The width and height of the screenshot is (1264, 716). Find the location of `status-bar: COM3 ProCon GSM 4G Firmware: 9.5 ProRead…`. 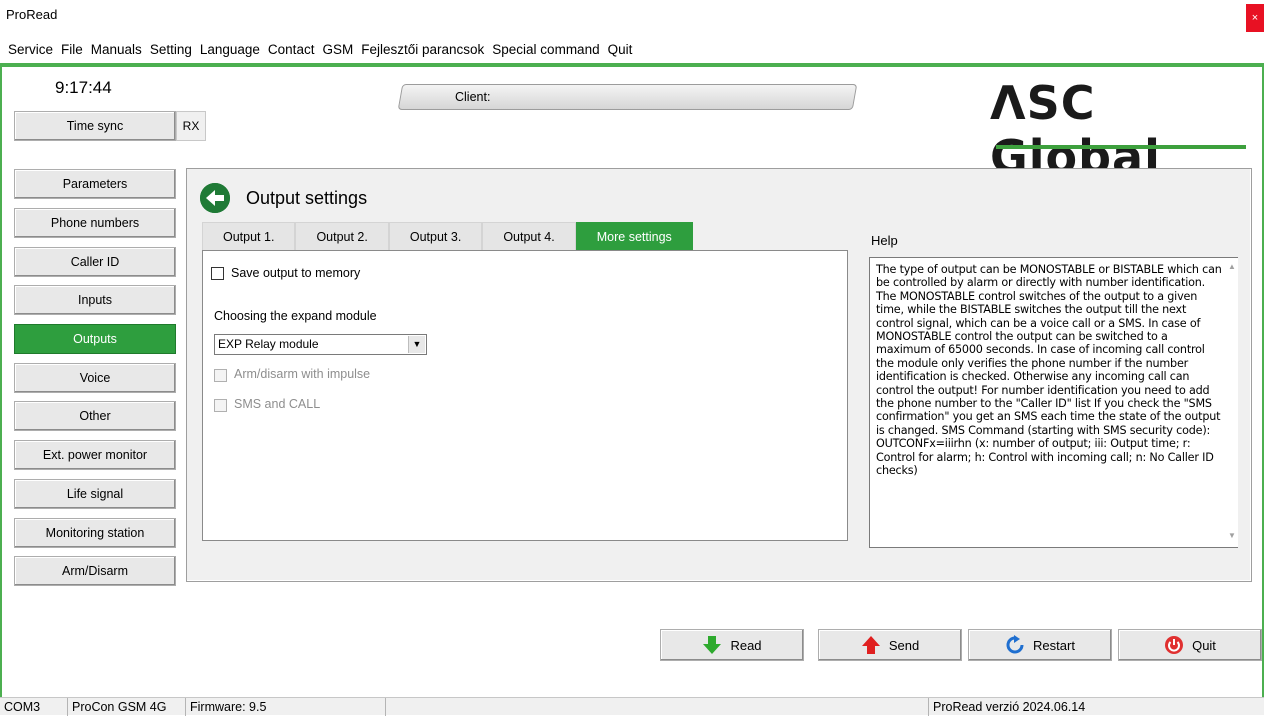

status-bar: COM3 ProCon GSM 4G Firmware: 9.5 ProRead… is located at coordinates (632, 706).